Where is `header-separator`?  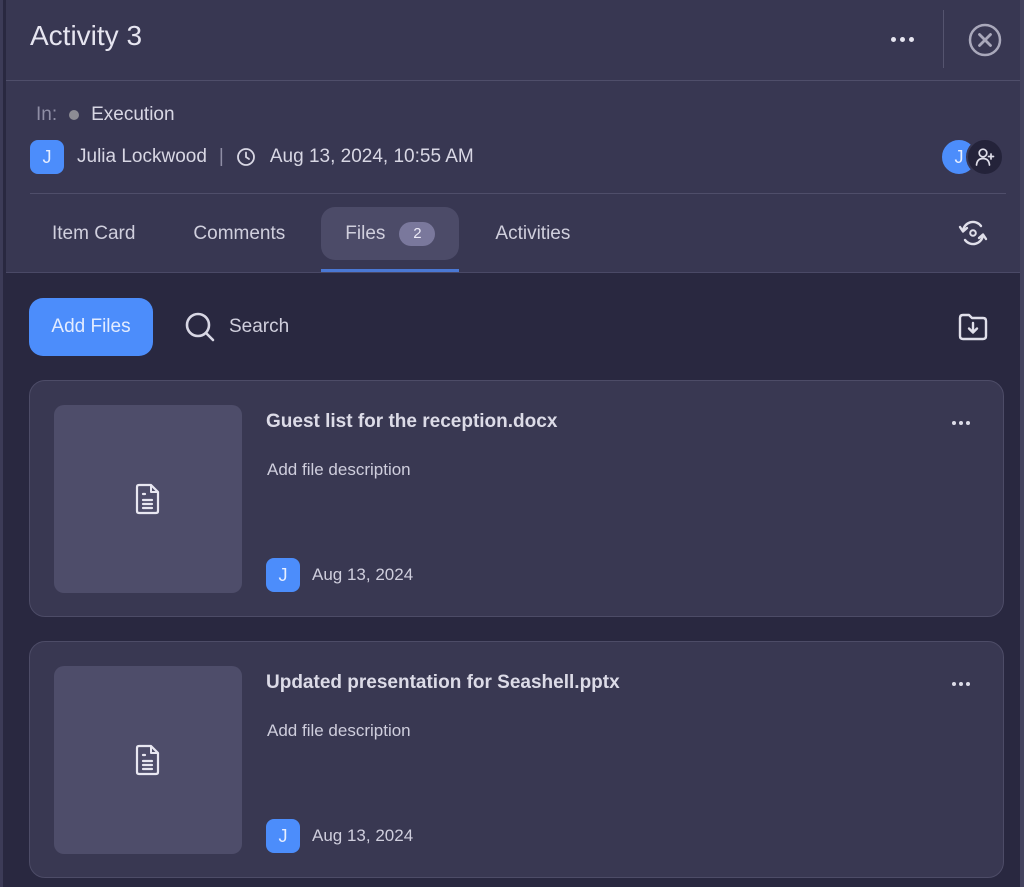
header-separator is located at coordinates (514, 80).